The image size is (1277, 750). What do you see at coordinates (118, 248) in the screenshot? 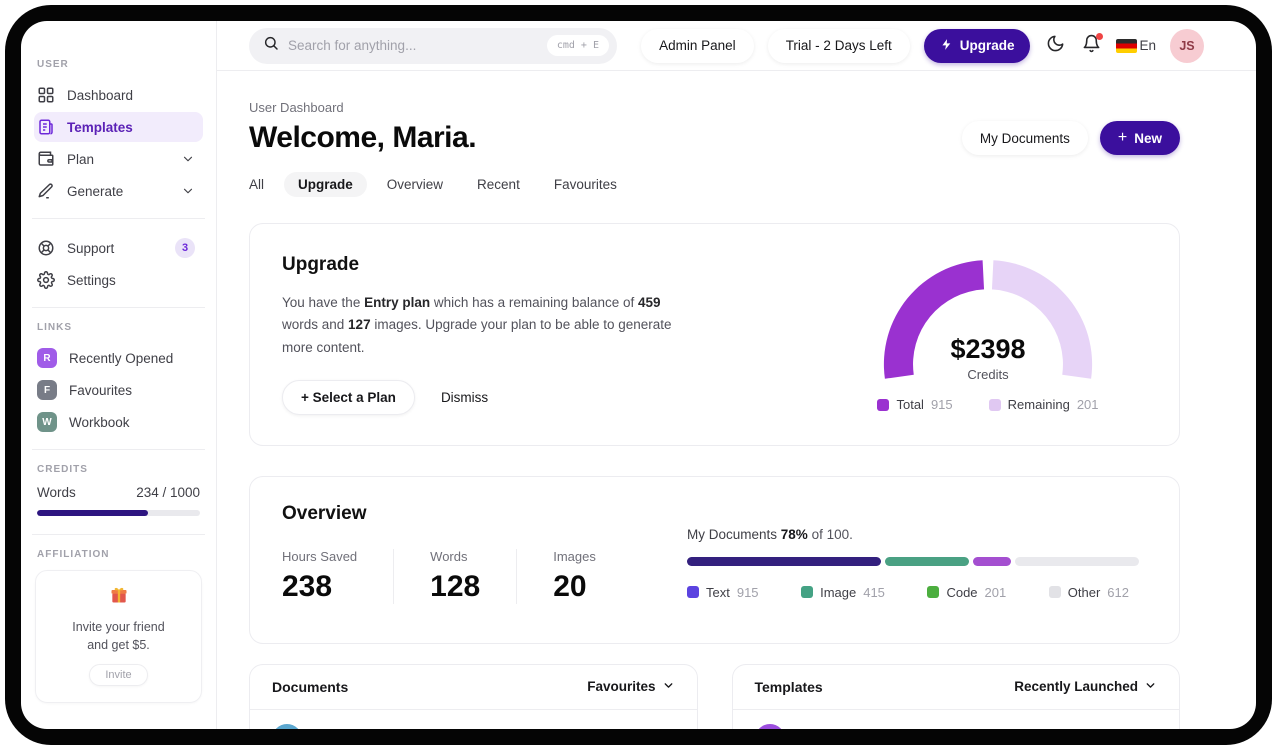
I see `sidebar-item-support: Support 3` at bounding box center [118, 248].